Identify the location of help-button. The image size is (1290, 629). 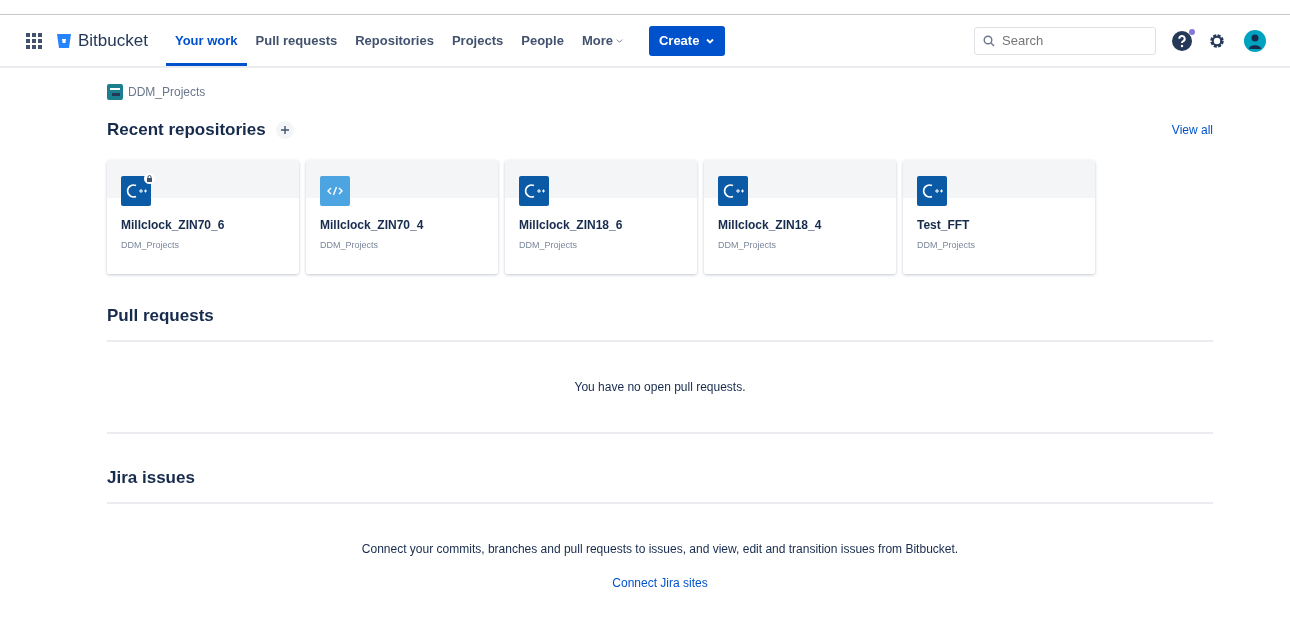
(1182, 40).